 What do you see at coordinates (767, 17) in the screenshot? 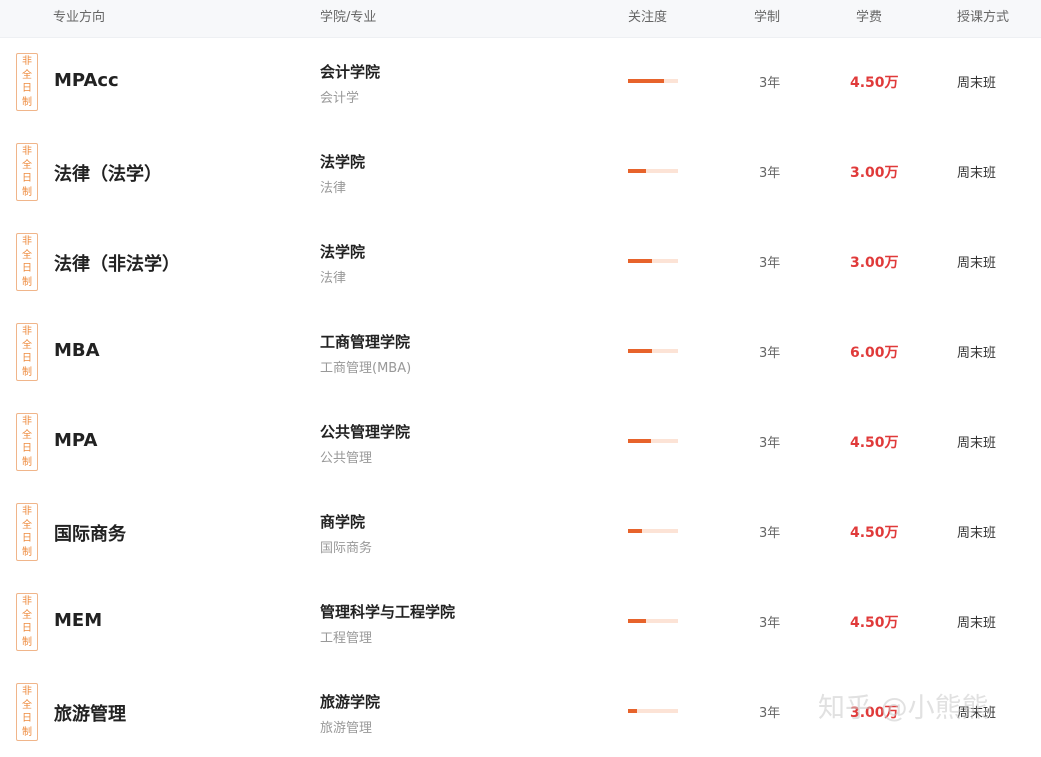
I see `header-duration: 学制` at bounding box center [767, 17].